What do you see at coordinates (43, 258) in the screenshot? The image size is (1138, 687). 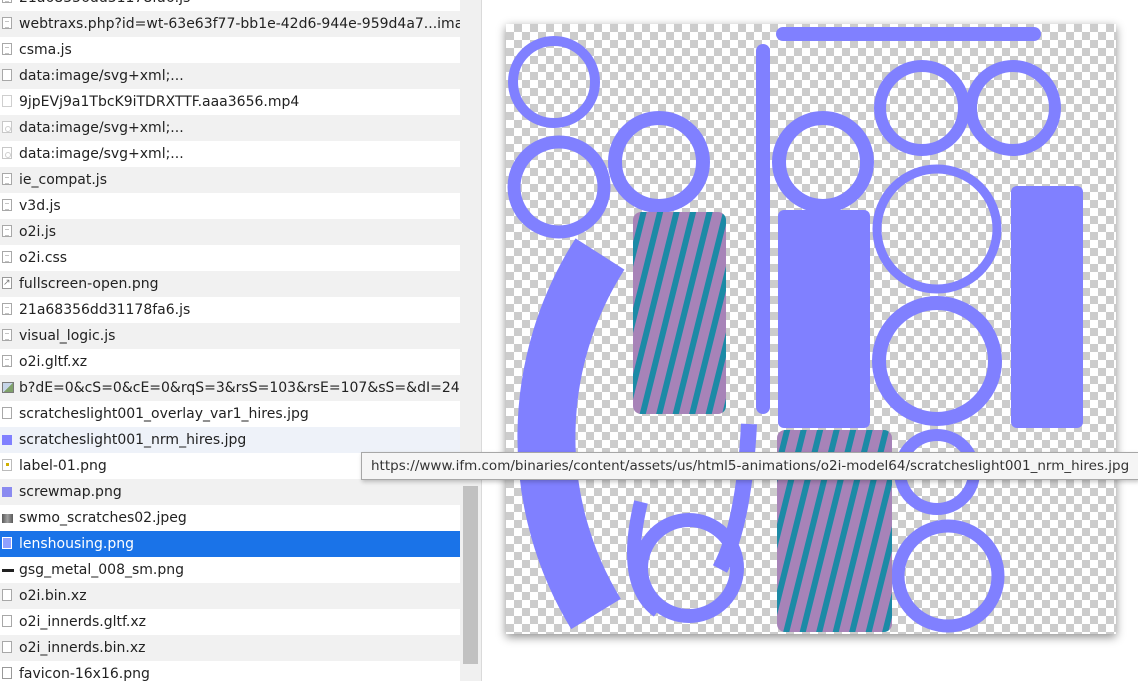 I see `resource-name: o2i.css` at bounding box center [43, 258].